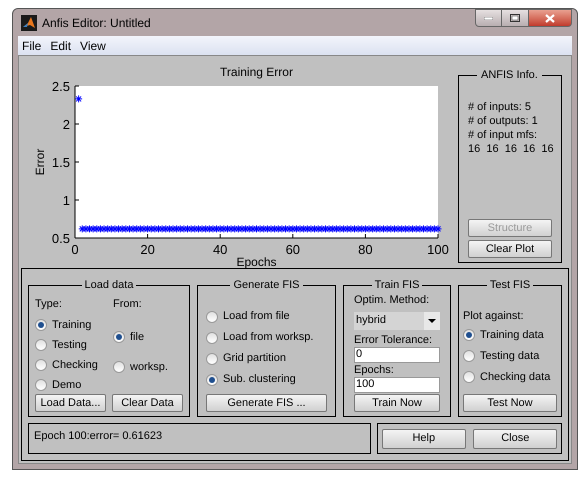 This screenshot has width=588, height=478. I want to click on app-logo-icon, so click(29, 22).